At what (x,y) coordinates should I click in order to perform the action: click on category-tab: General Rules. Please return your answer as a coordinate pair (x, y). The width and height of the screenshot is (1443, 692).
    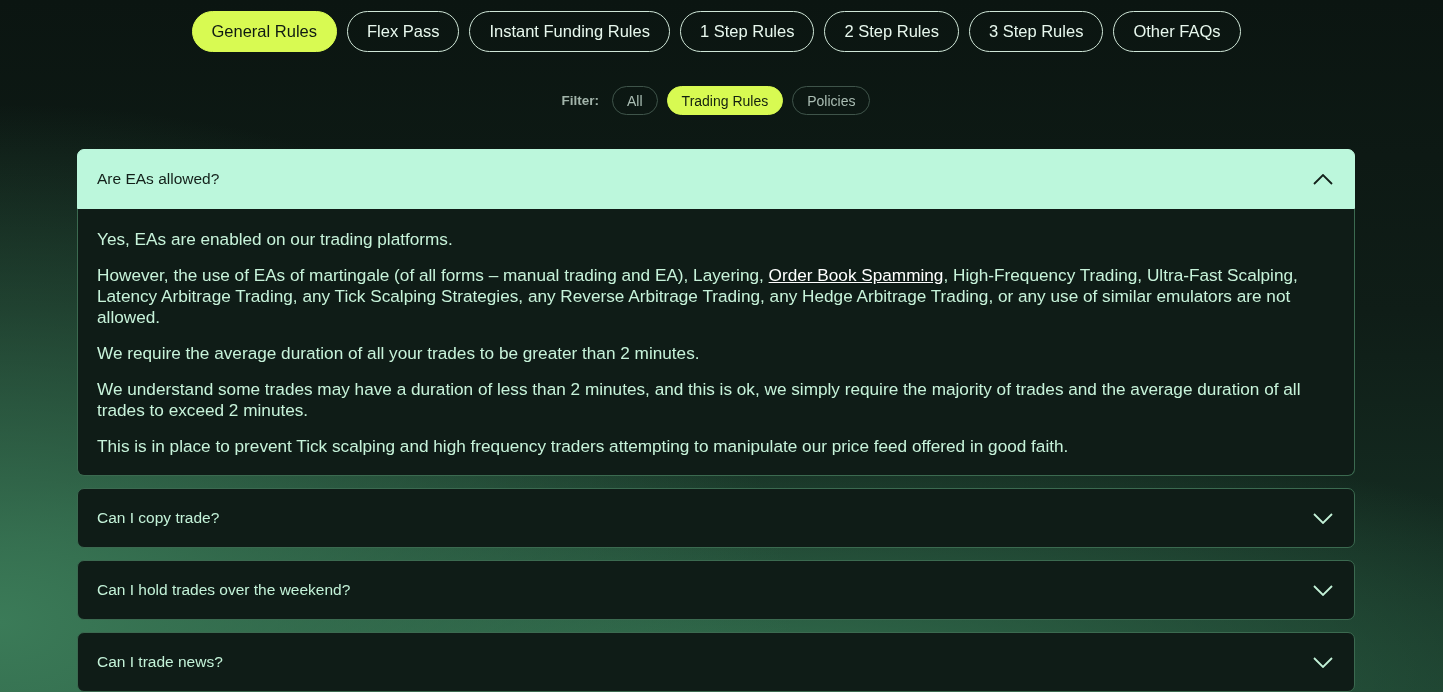
    Looking at the image, I should click on (264, 31).